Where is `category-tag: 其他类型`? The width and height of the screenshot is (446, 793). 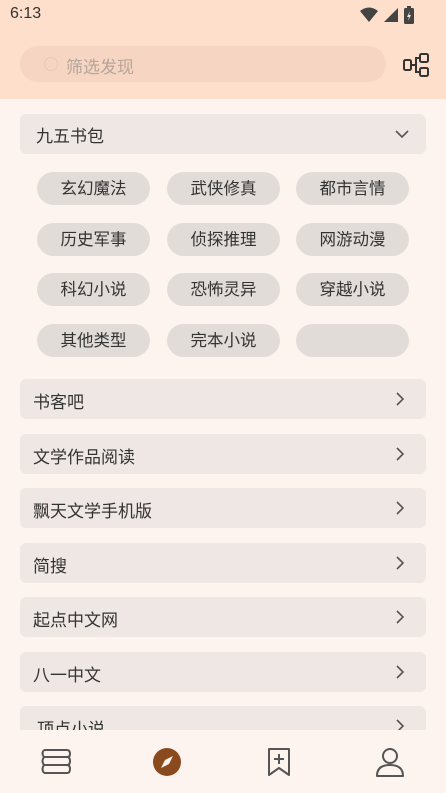
category-tag: 其他类型 is located at coordinates (93, 340).